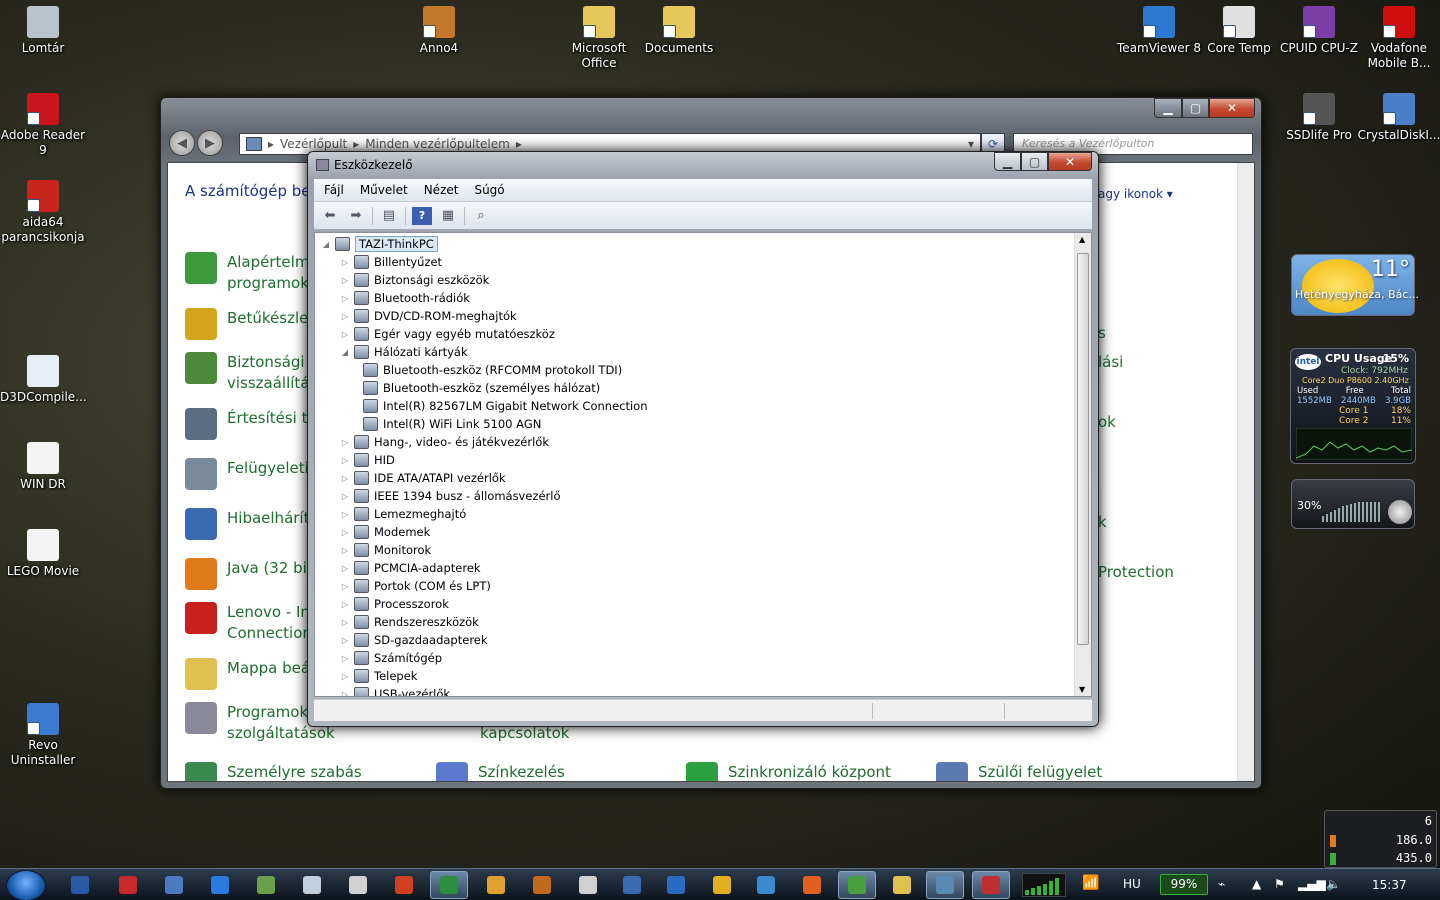  I want to click on clock: 15:37, so click(1389, 885).